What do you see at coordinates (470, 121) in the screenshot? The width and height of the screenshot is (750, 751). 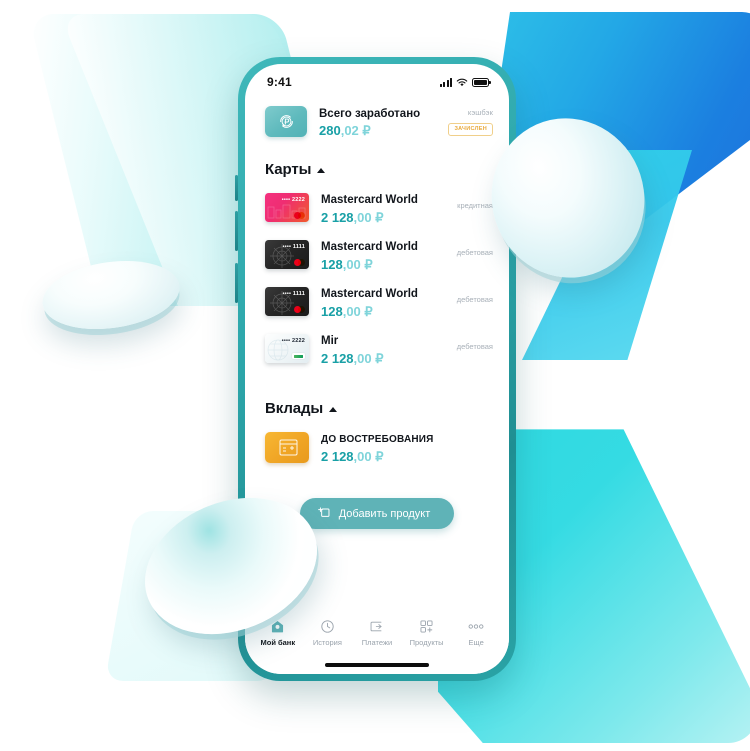 I see `cashback-meta: кэшбэк ЗАЧИСЛЕН` at bounding box center [470, 121].